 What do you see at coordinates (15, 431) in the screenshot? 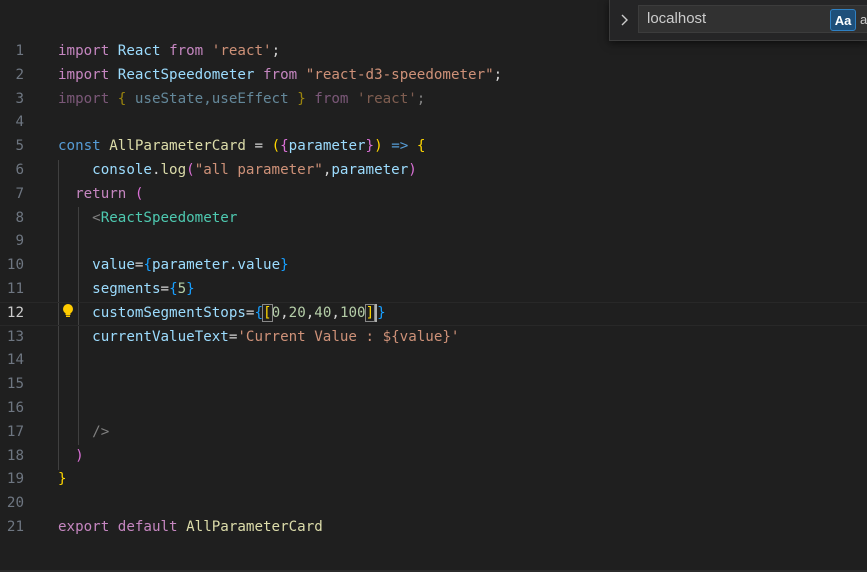
I see `line-number: 17` at bounding box center [15, 431].